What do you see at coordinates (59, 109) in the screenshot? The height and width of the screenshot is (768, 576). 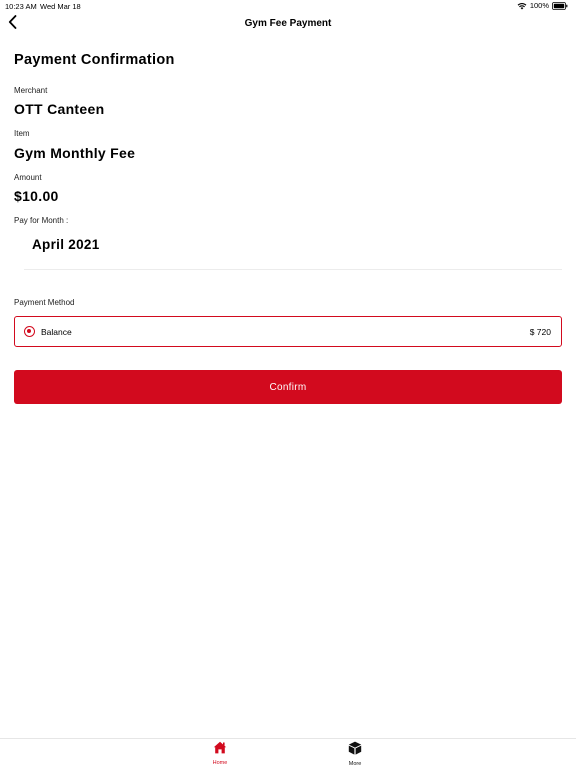 I see `merchant-value: OTT Canteen` at bounding box center [59, 109].